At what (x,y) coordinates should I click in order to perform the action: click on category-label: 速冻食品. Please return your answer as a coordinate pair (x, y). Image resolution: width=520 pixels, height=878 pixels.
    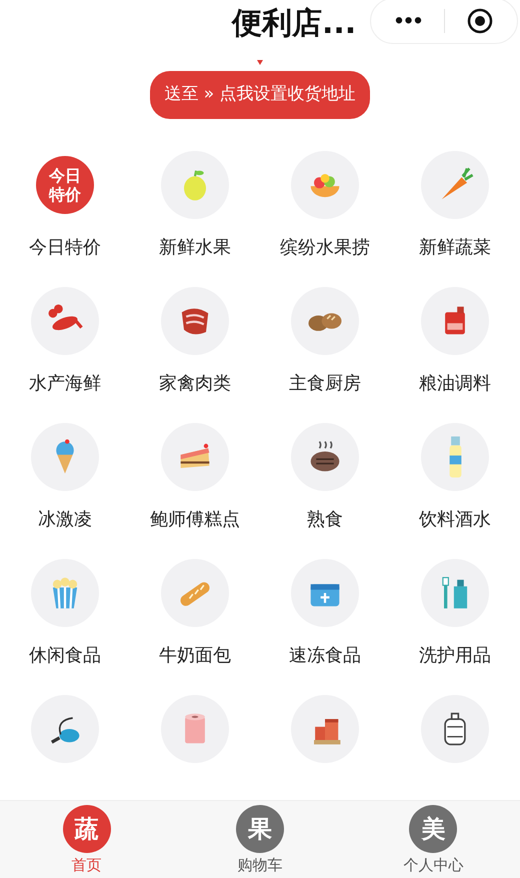
    Looking at the image, I should click on (325, 656).